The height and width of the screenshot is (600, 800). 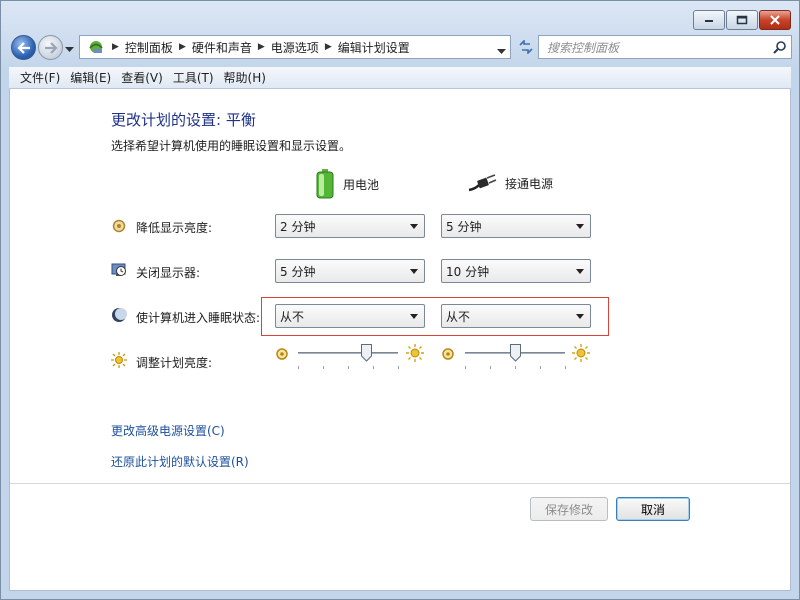 What do you see at coordinates (653, 509) in the screenshot?
I see `cancel-button: 取消` at bounding box center [653, 509].